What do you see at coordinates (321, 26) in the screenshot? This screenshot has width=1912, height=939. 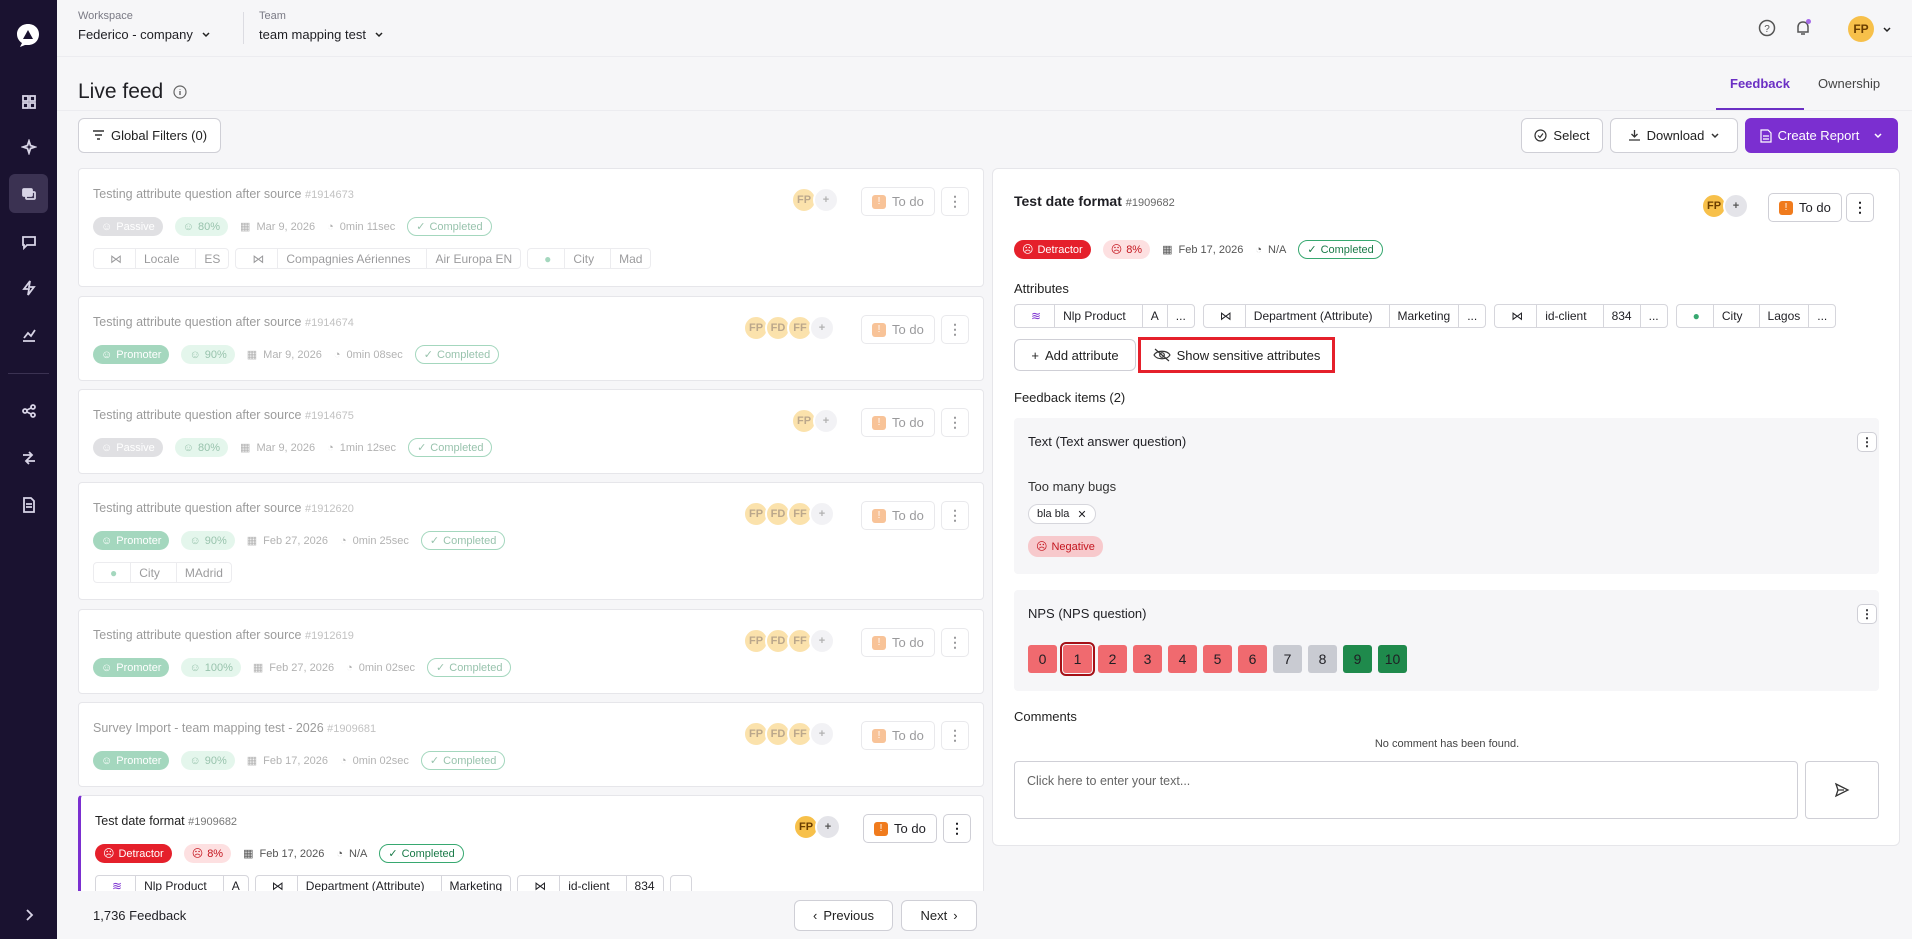 I see `team-selector: Team team mapping test` at bounding box center [321, 26].